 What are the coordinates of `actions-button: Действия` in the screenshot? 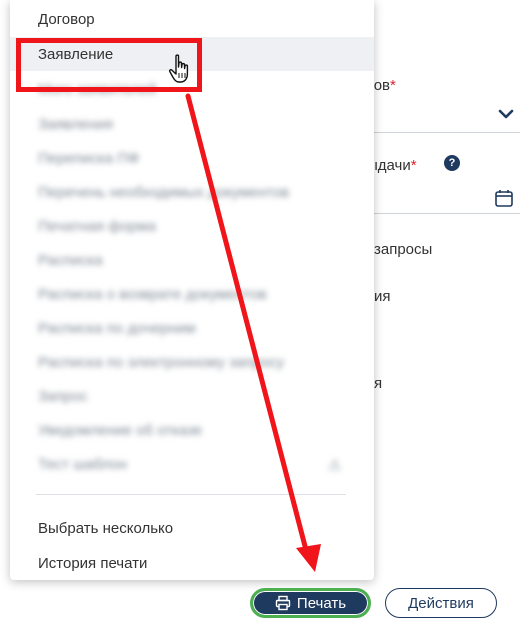 It's located at (441, 603).